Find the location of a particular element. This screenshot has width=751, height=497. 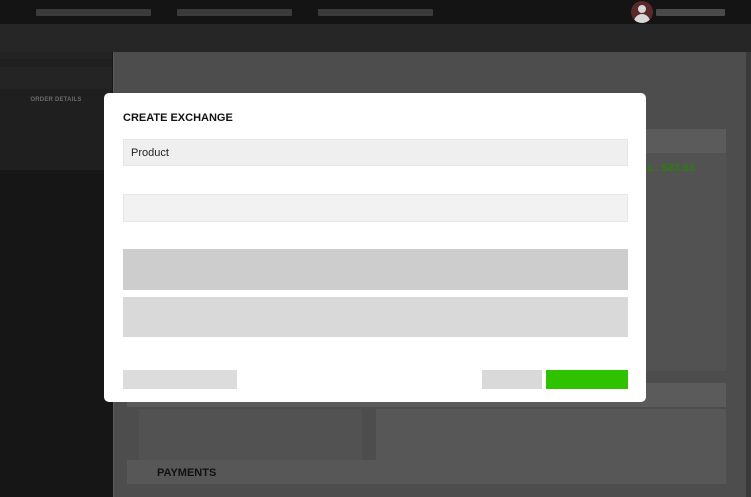

top-nav-bar is located at coordinates (375, 12).